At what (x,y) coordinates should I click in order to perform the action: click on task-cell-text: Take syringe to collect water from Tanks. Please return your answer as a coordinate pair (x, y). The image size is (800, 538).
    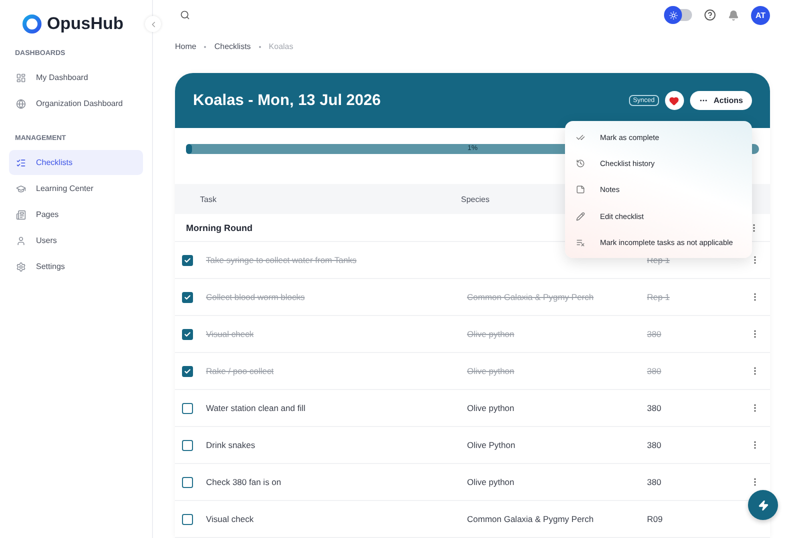
    Looking at the image, I should click on (282, 260).